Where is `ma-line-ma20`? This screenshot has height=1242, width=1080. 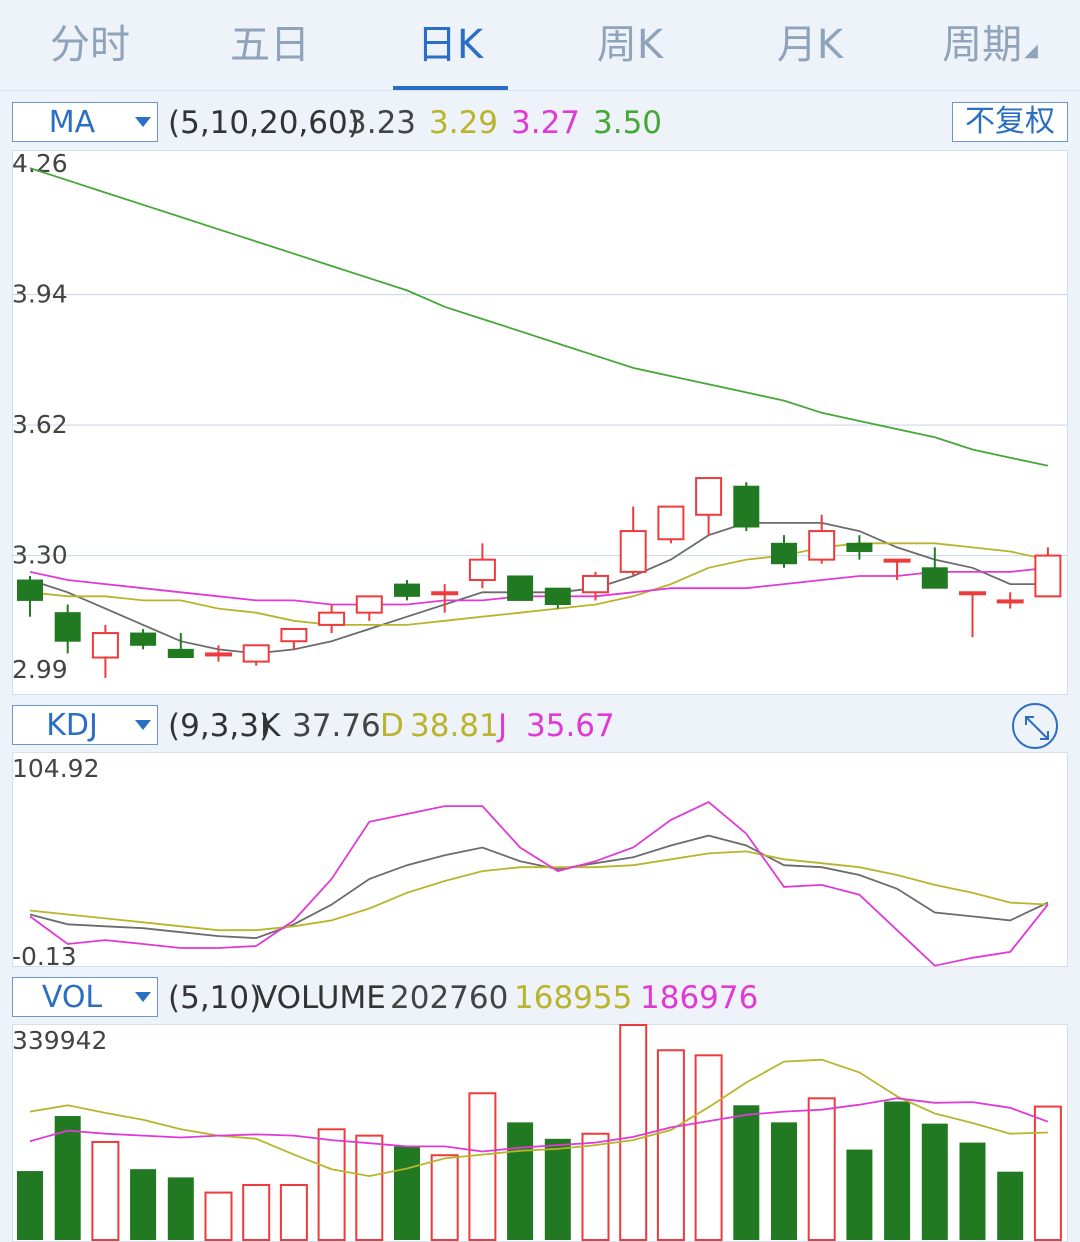
ma-line-ma20 is located at coordinates (538, 586).